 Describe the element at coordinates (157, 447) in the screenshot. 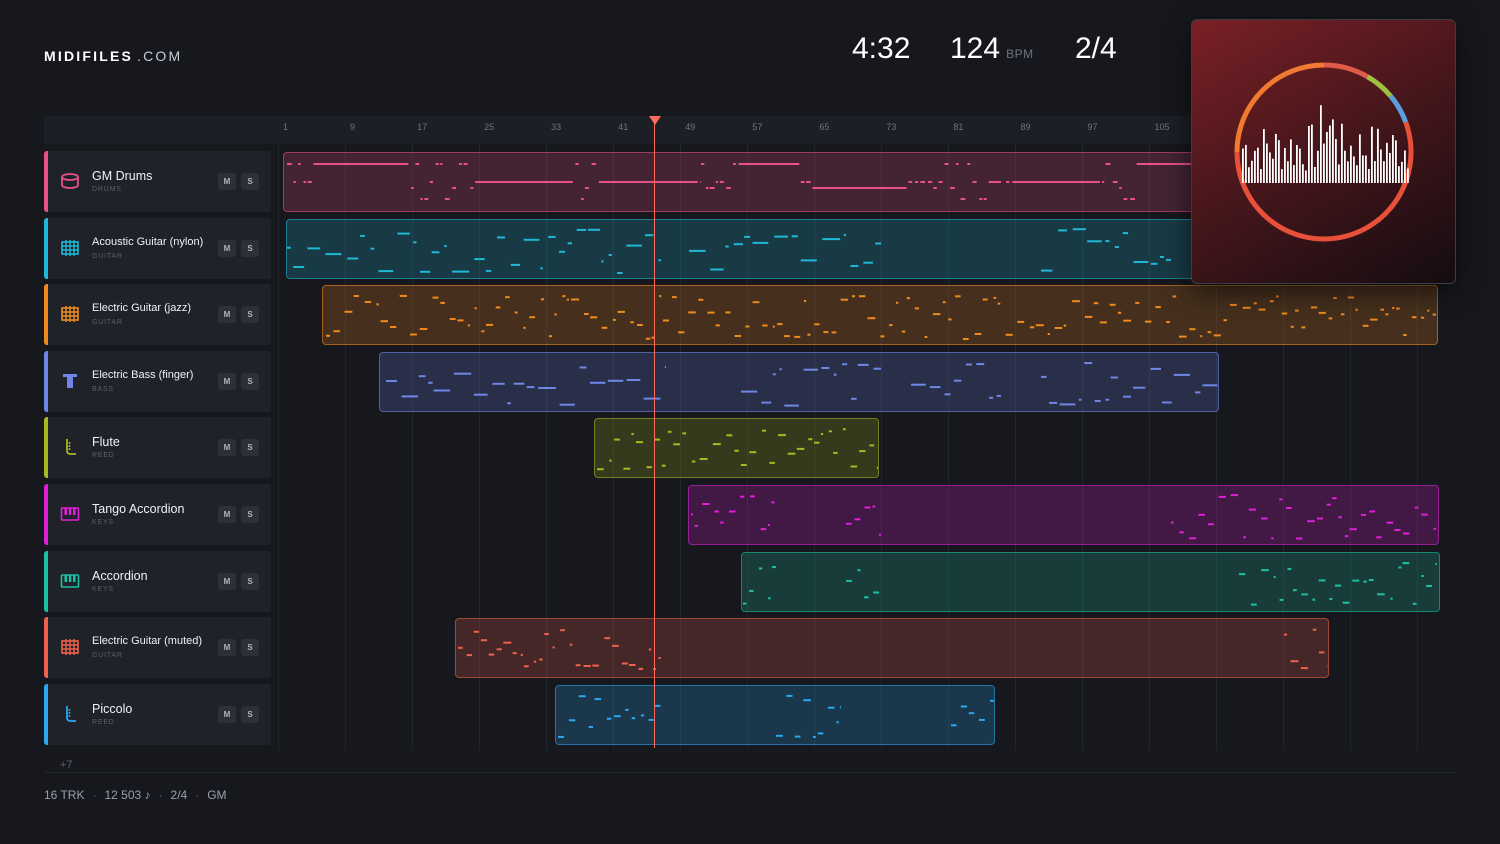

I see `track-header: Flute REED M S` at that location.